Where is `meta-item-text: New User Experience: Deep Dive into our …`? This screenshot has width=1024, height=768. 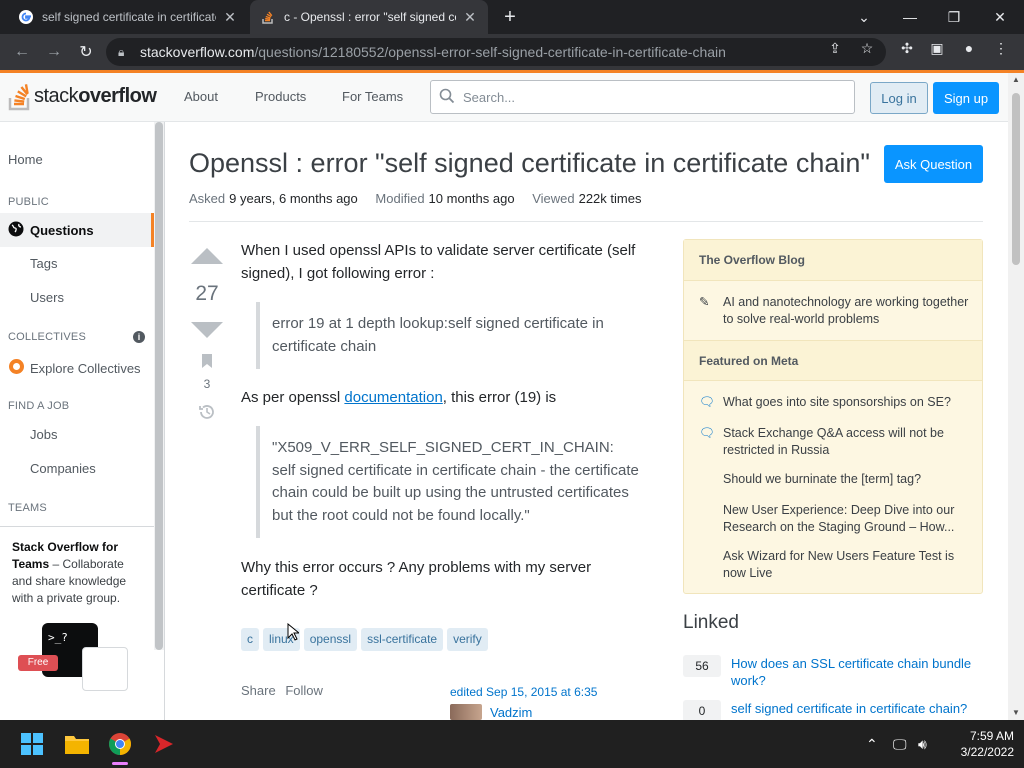 meta-item-text: New User Experience: Deep Dive into our … is located at coordinates (846, 519).